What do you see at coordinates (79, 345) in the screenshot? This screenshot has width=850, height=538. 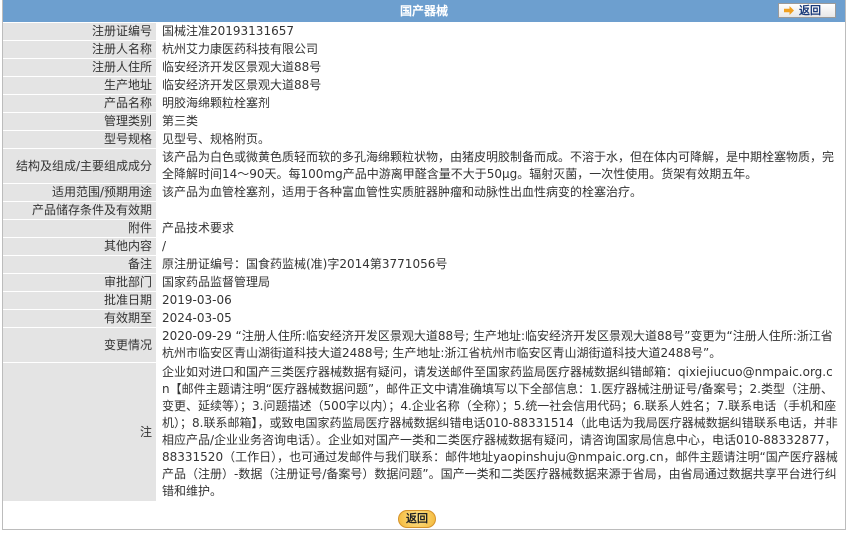 I see `field-label: 变更情况` at bounding box center [79, 345].